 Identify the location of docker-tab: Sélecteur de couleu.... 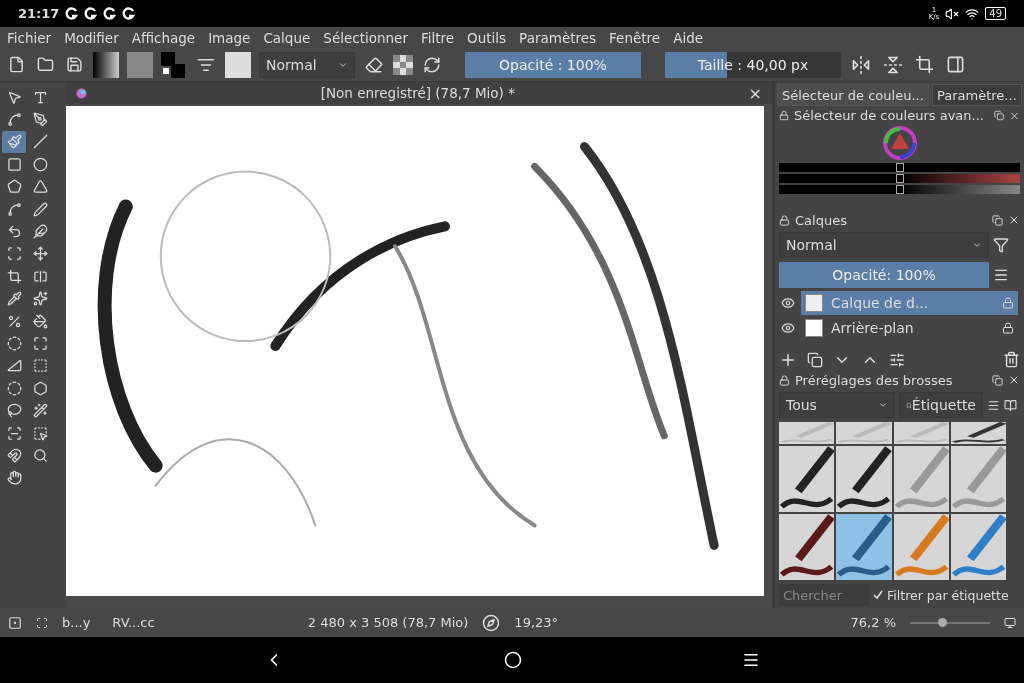
(853, 95).